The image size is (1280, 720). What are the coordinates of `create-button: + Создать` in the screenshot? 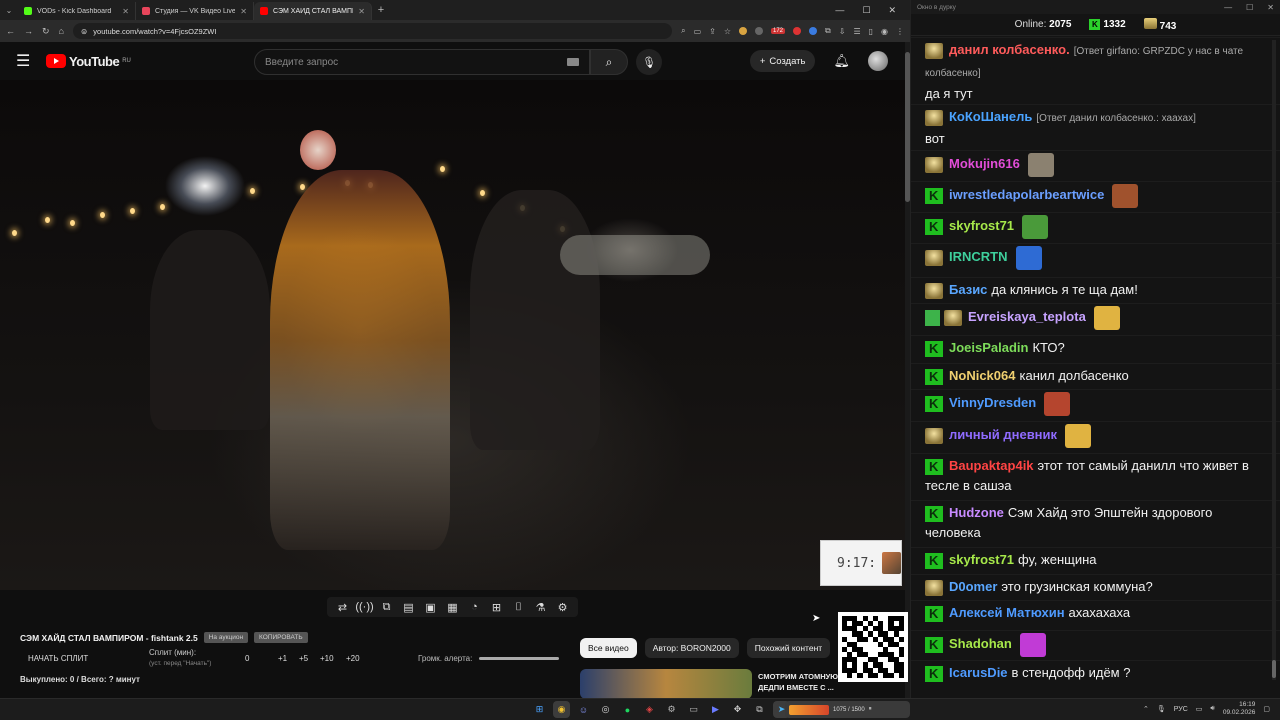 It's located at (782, 61).